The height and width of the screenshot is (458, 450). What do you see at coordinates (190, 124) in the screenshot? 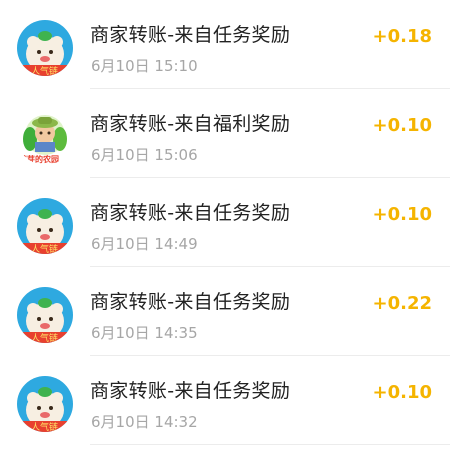
I see `transaction-title: 商家转账-来自福利奖励` at bounding box center [190, 124].